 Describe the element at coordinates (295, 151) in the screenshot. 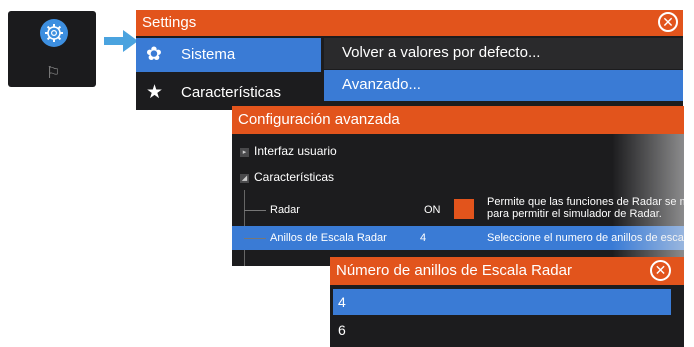

I see `tree-item-label: Interfaz usuario` at that location.